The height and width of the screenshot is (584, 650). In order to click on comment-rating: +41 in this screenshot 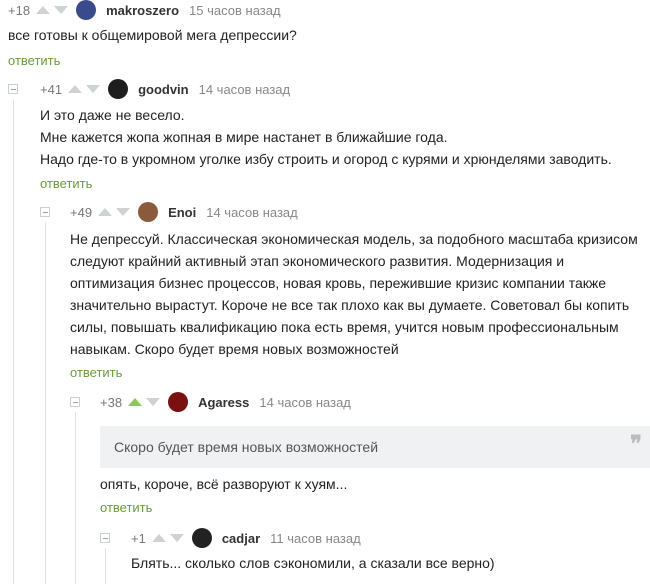, I will do `click(51, 89)`.